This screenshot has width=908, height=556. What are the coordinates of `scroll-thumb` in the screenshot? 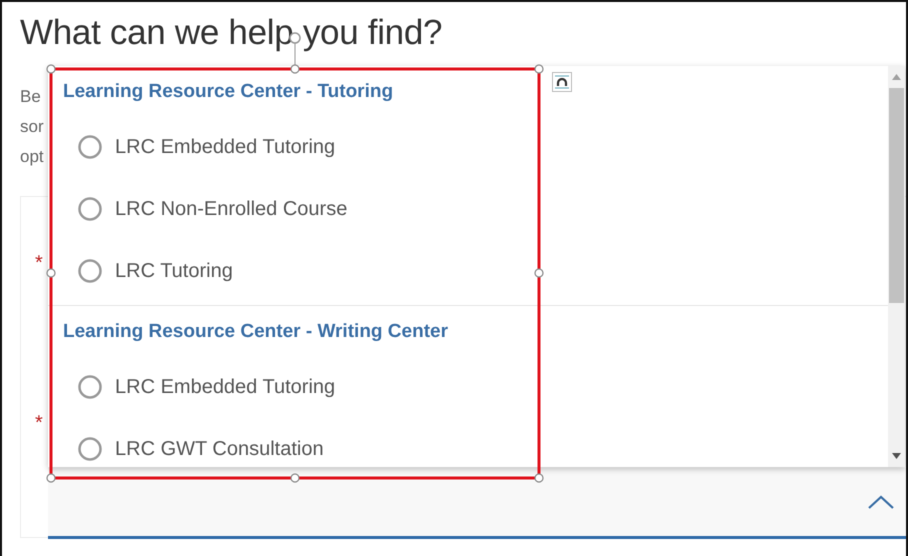 It's located at (896, 195).